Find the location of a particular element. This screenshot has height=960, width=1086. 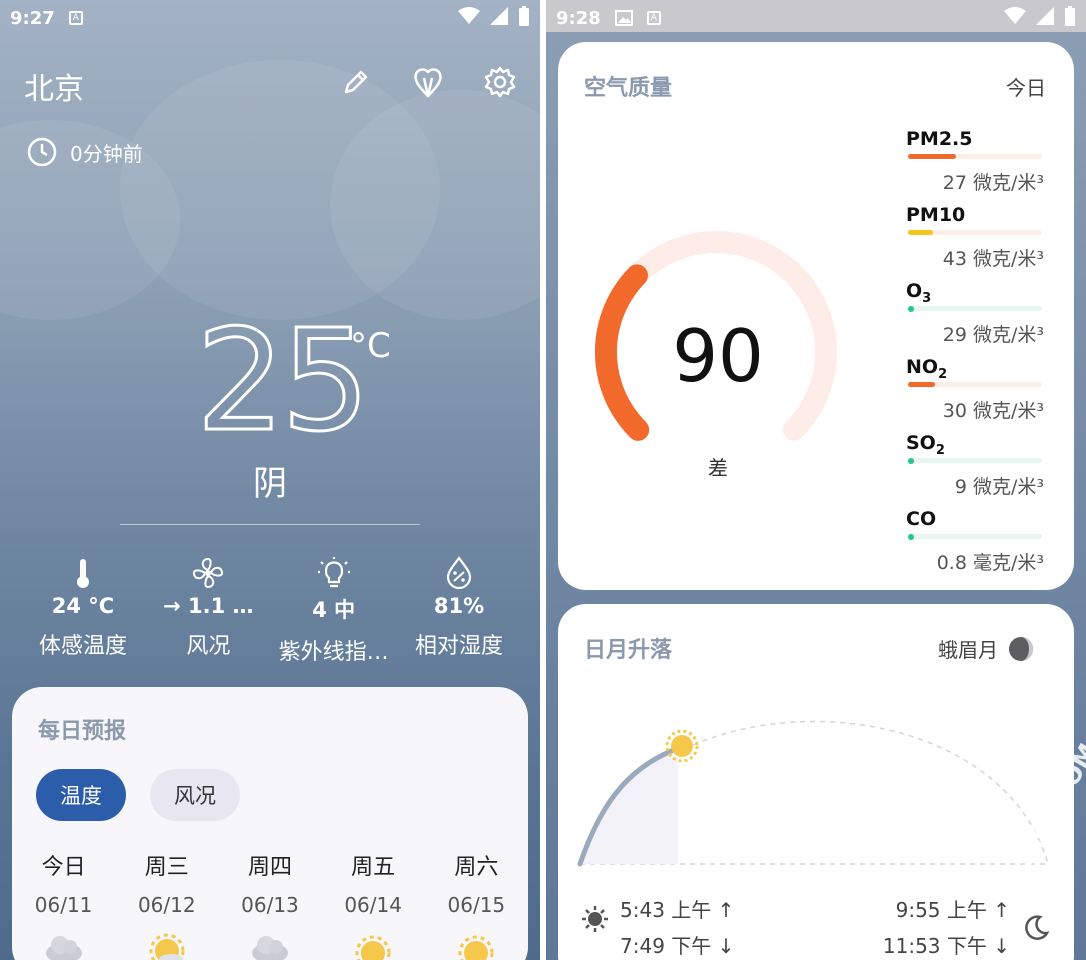

image-icon is located at coordinates (623, 18).